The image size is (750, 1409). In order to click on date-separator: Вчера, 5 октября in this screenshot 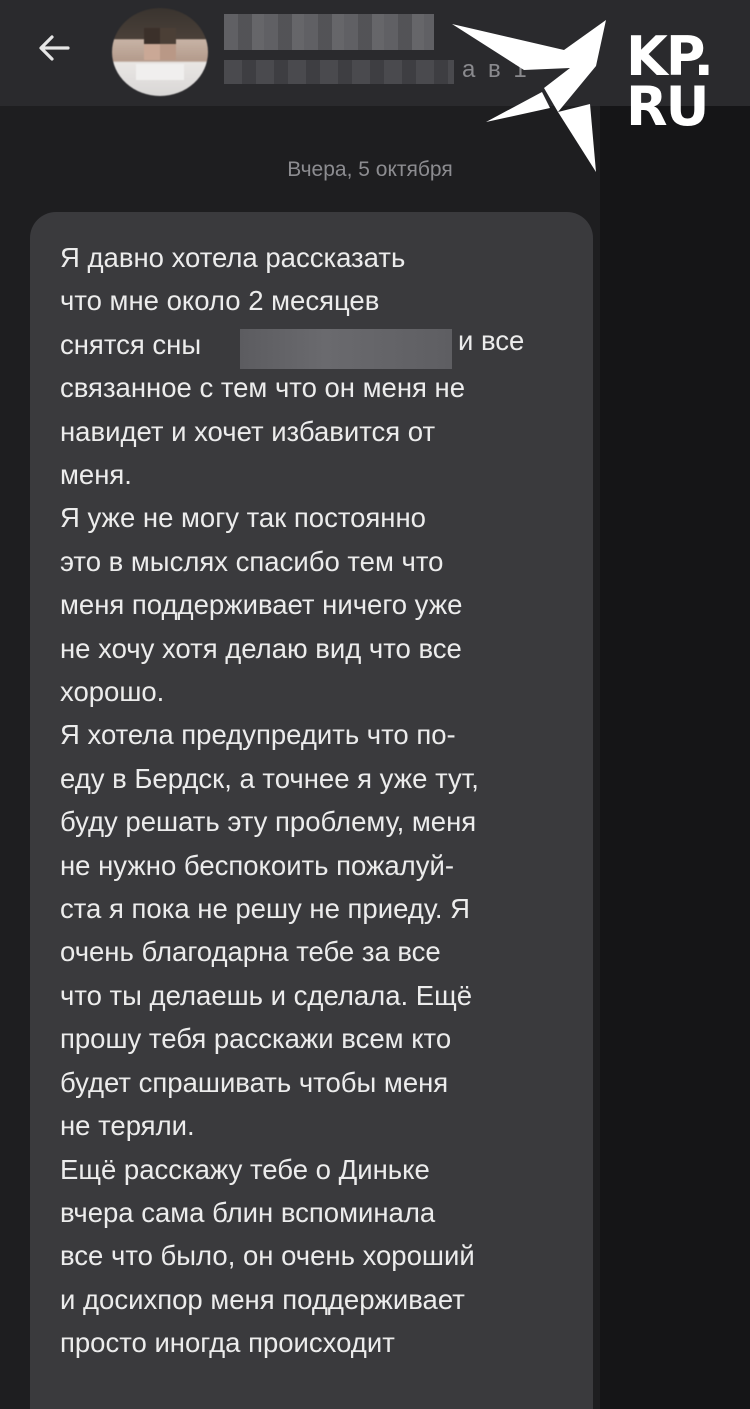, I will do `click(370, 169)`.